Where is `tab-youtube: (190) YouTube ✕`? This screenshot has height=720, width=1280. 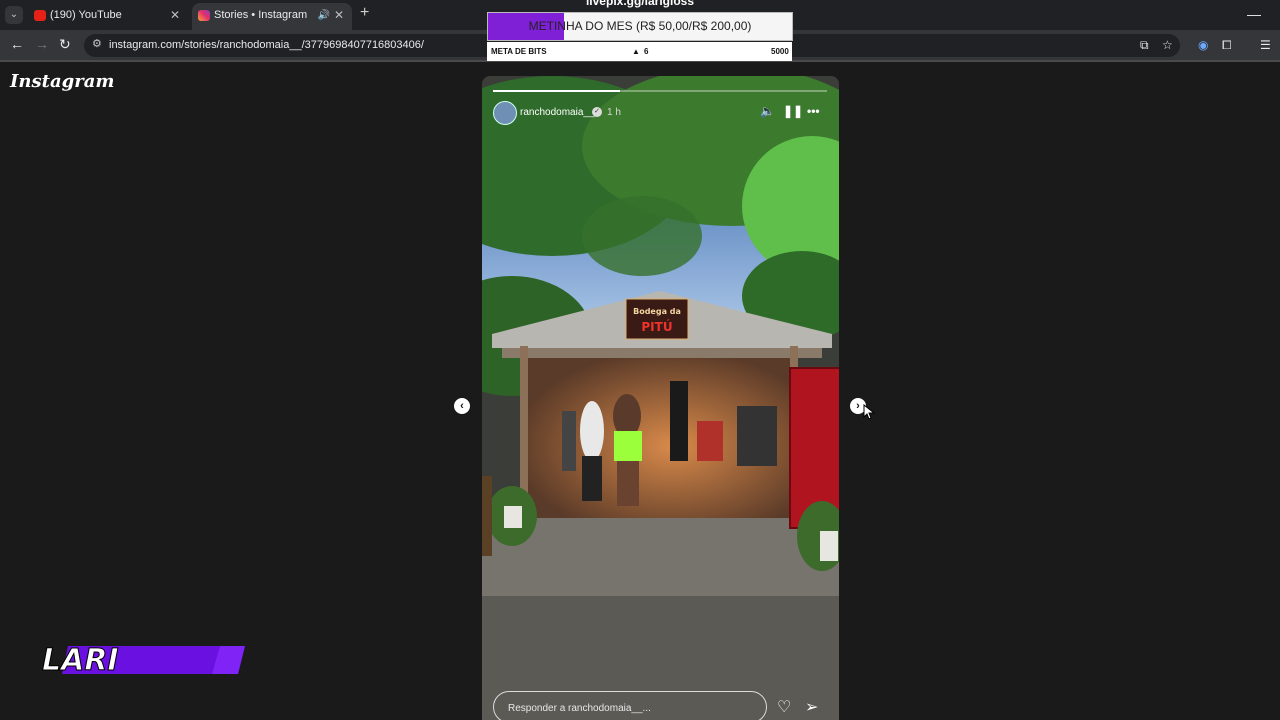
tab-youtube: (190) YouTube ✕ is located at coordinates (108, 16).